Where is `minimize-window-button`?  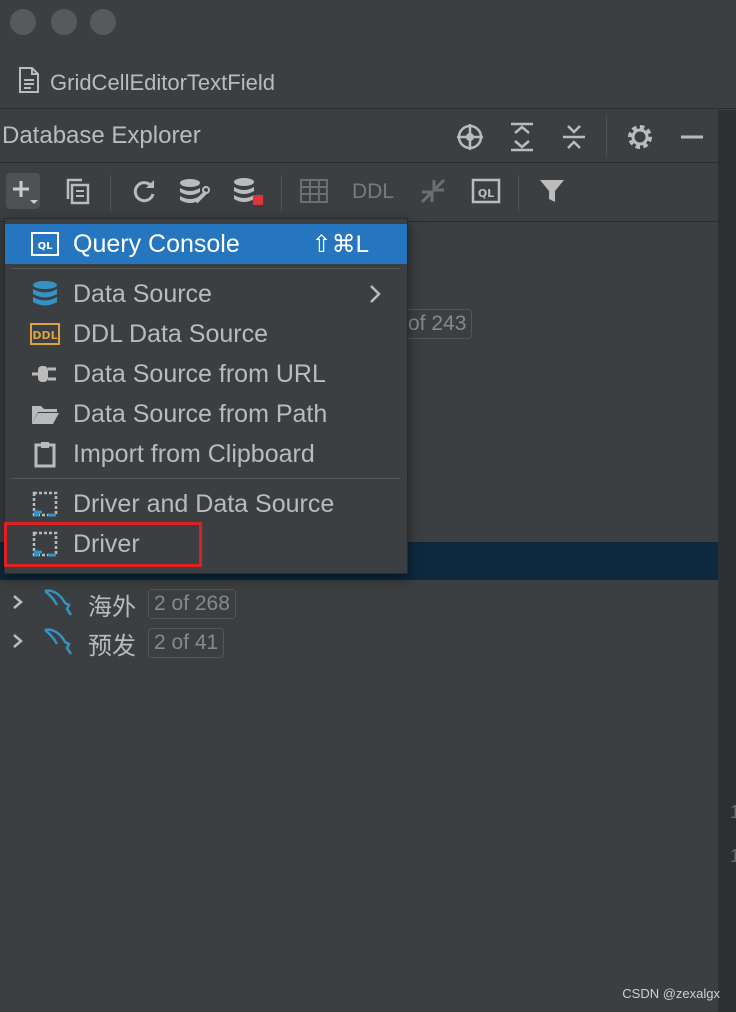 minimize-window-button is located at coordinates (64, 22).